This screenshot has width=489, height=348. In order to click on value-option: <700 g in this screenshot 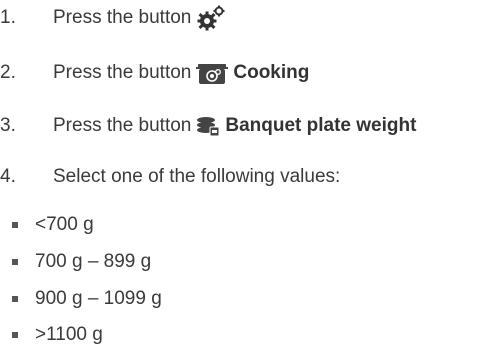, I will do `click(64, 224)`.